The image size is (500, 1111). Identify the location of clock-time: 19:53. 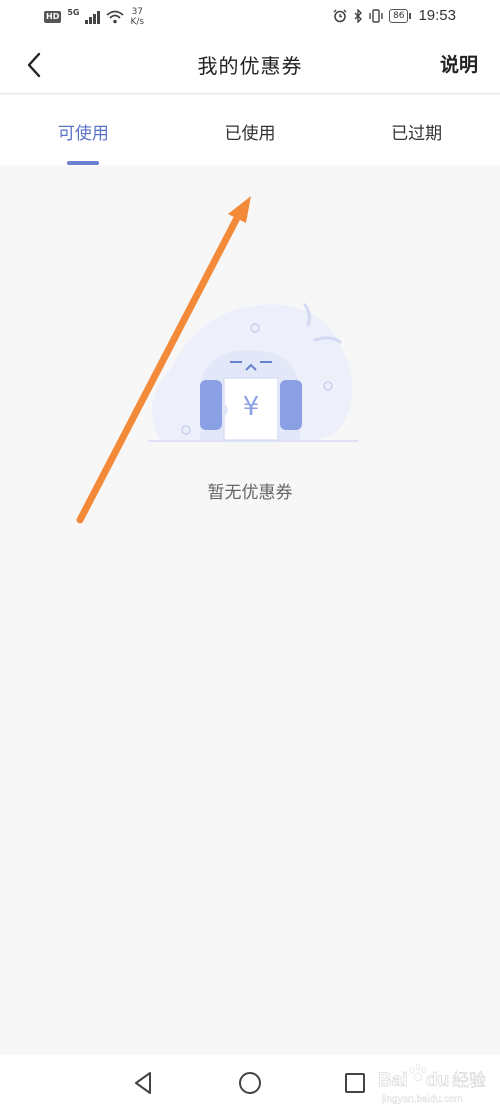
(437, 15).